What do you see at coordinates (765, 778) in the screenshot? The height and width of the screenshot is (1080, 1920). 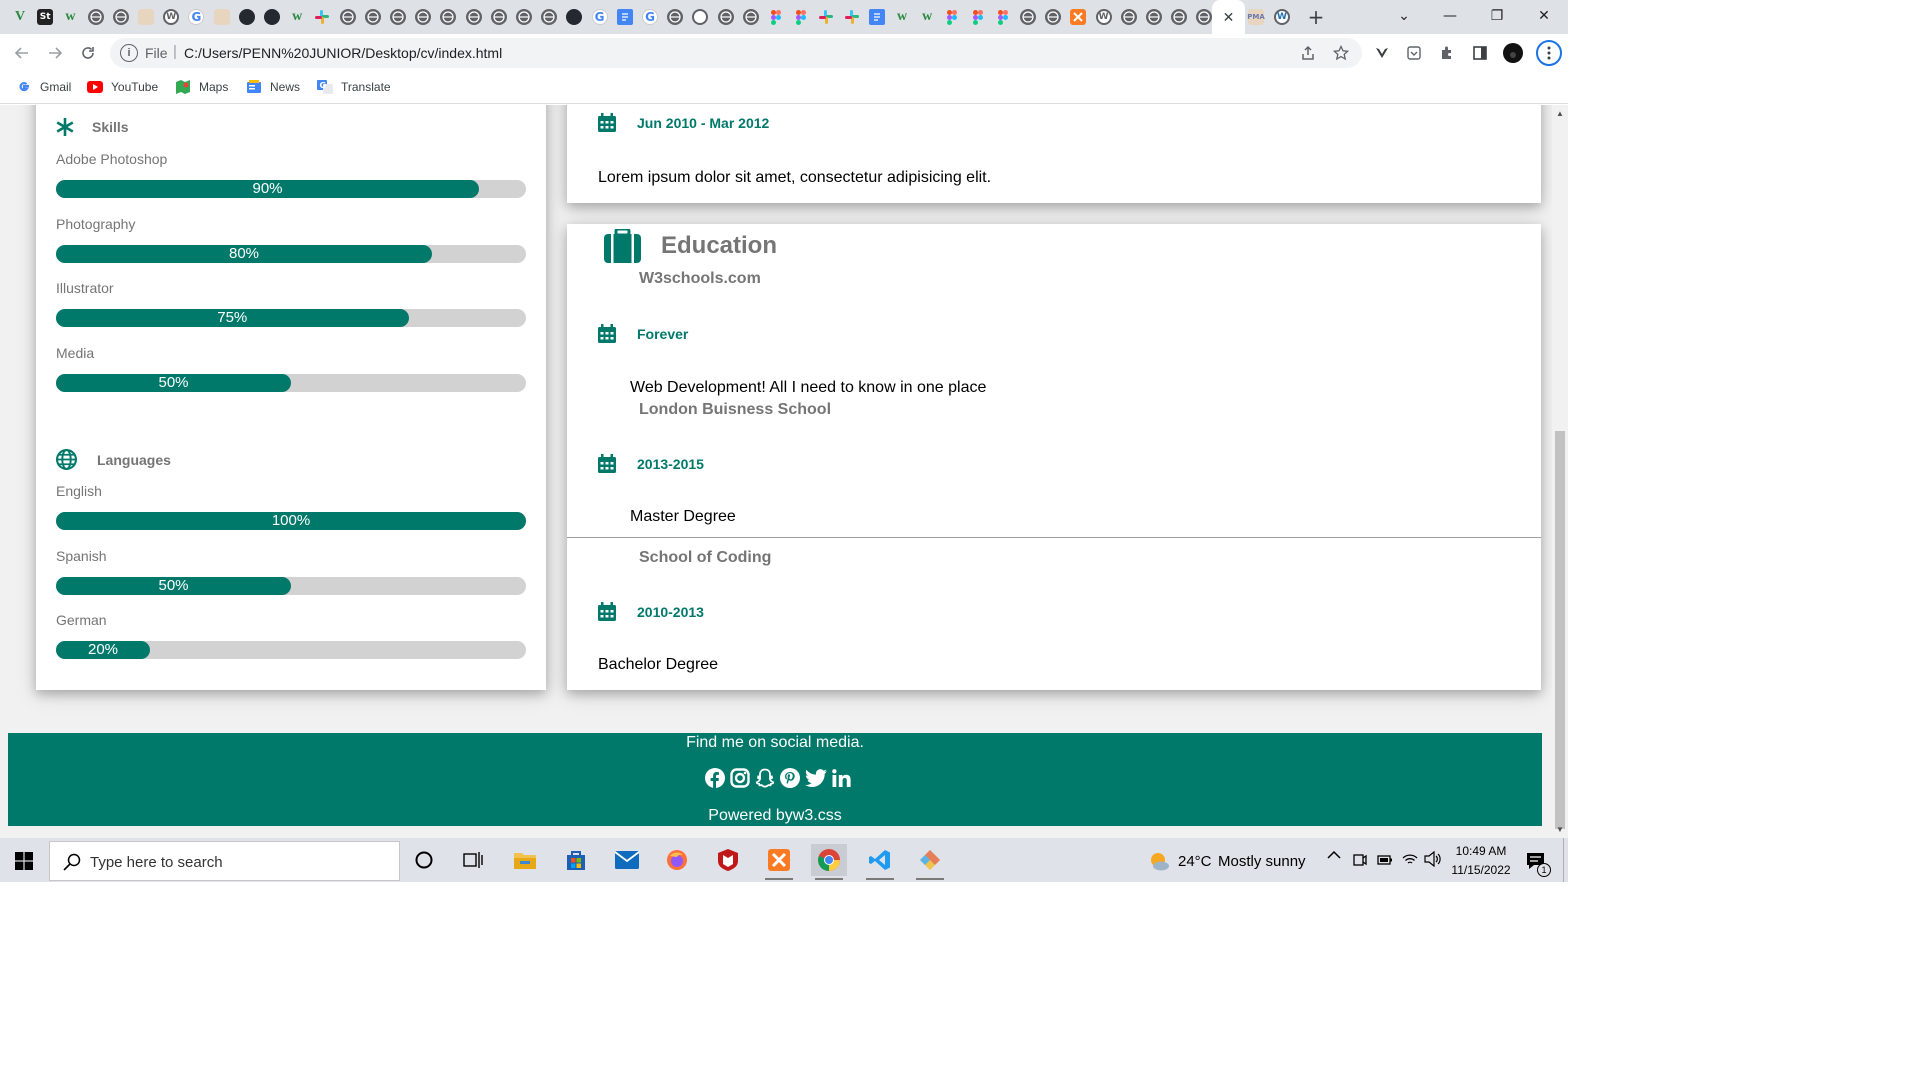 I see `snapchat-icon` at bounding box center [765, 778].